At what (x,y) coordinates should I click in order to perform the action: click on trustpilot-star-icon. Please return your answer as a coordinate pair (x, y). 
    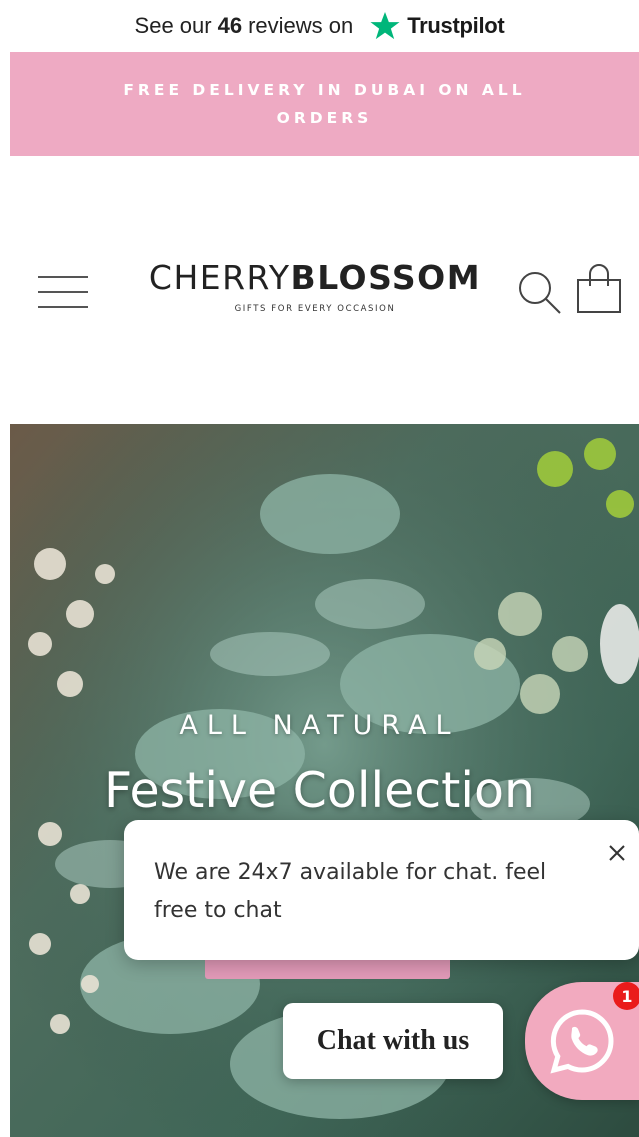
    Looking at the image, I should click on (385, 26).